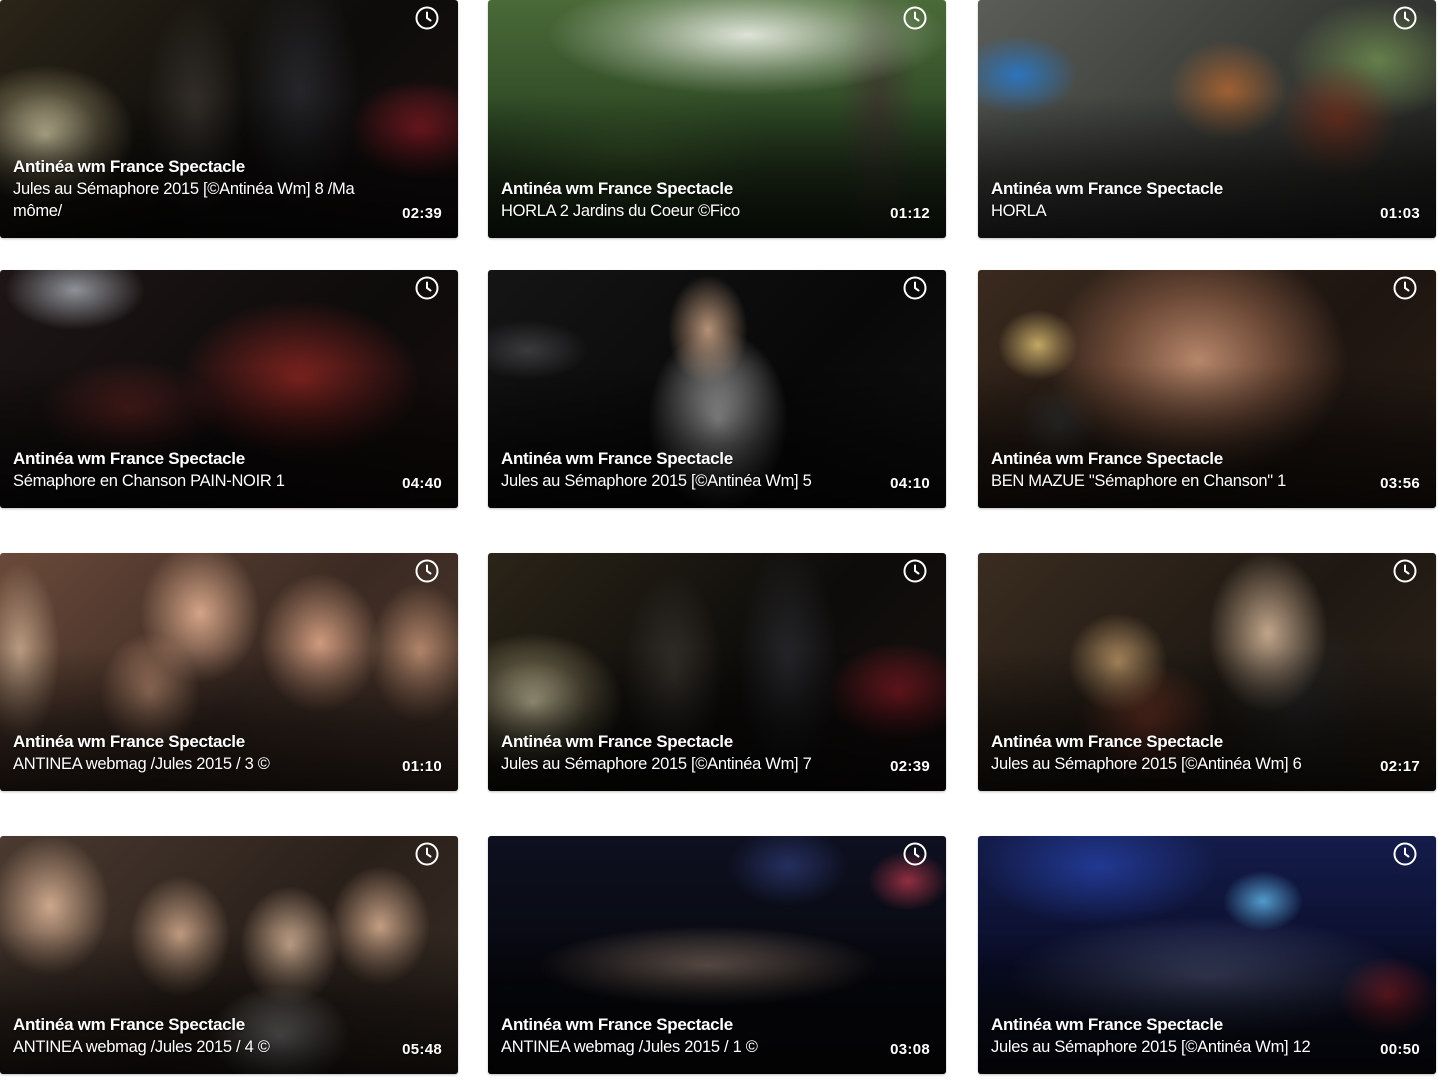 Image resolution: width=1438 pixels, height=1080 pixels. Describe the element at coordinates (196, 1047) in the screenshot. I see `video-title: ANTINEA webmag /Jules 2015 / 4 ©` at that location.